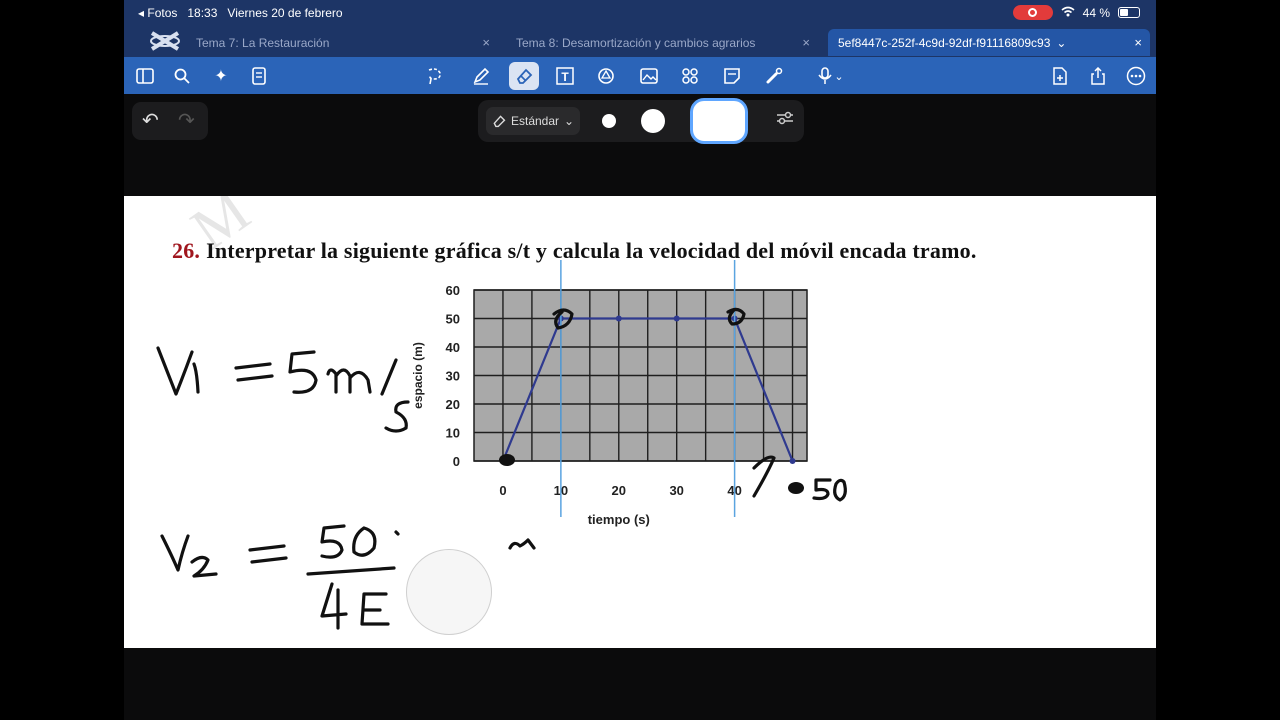  Describe the element at coordinates (732, 76) in the screenshot. I see `sticky-note-icon` at that location.